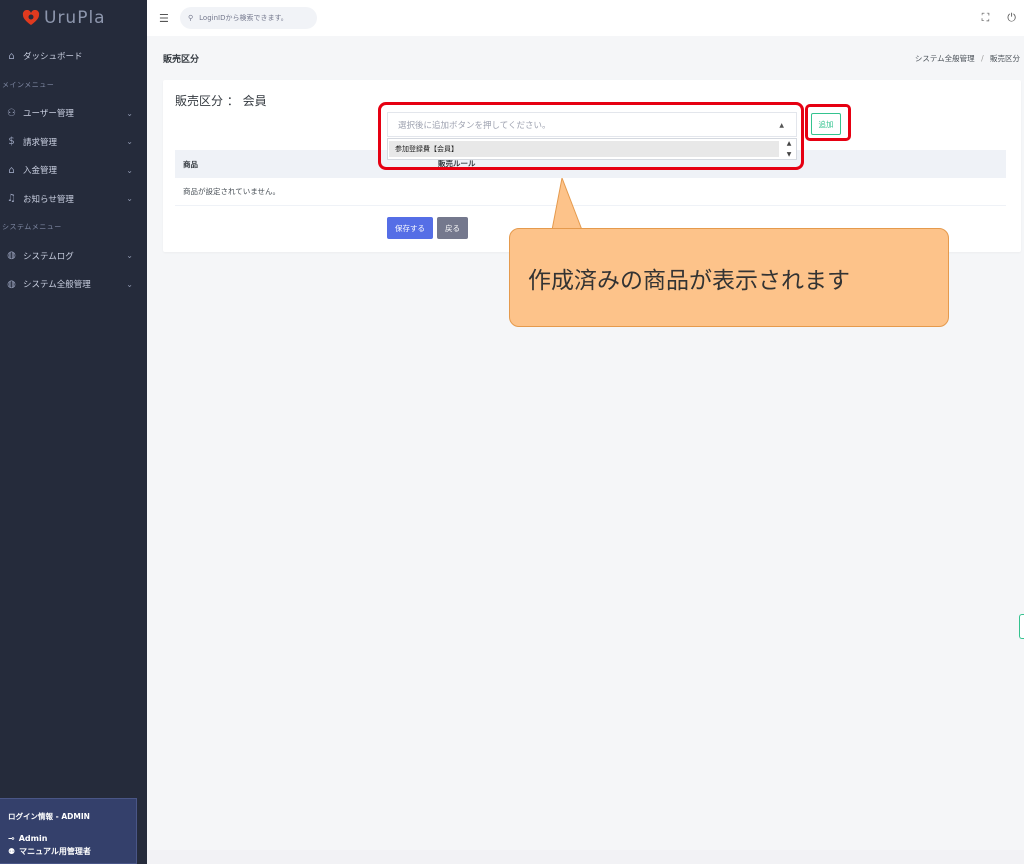 Image resolution: width=1024 pixels, height=864 pixels. I want to click on sidebar-item-label: ユーザー管理, so click(48, 114).